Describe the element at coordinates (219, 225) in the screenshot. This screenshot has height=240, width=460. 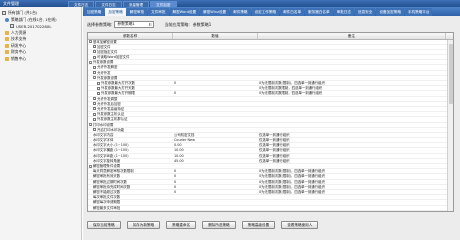
I see `delete-strategy-button: 删除所选策略` at that location.